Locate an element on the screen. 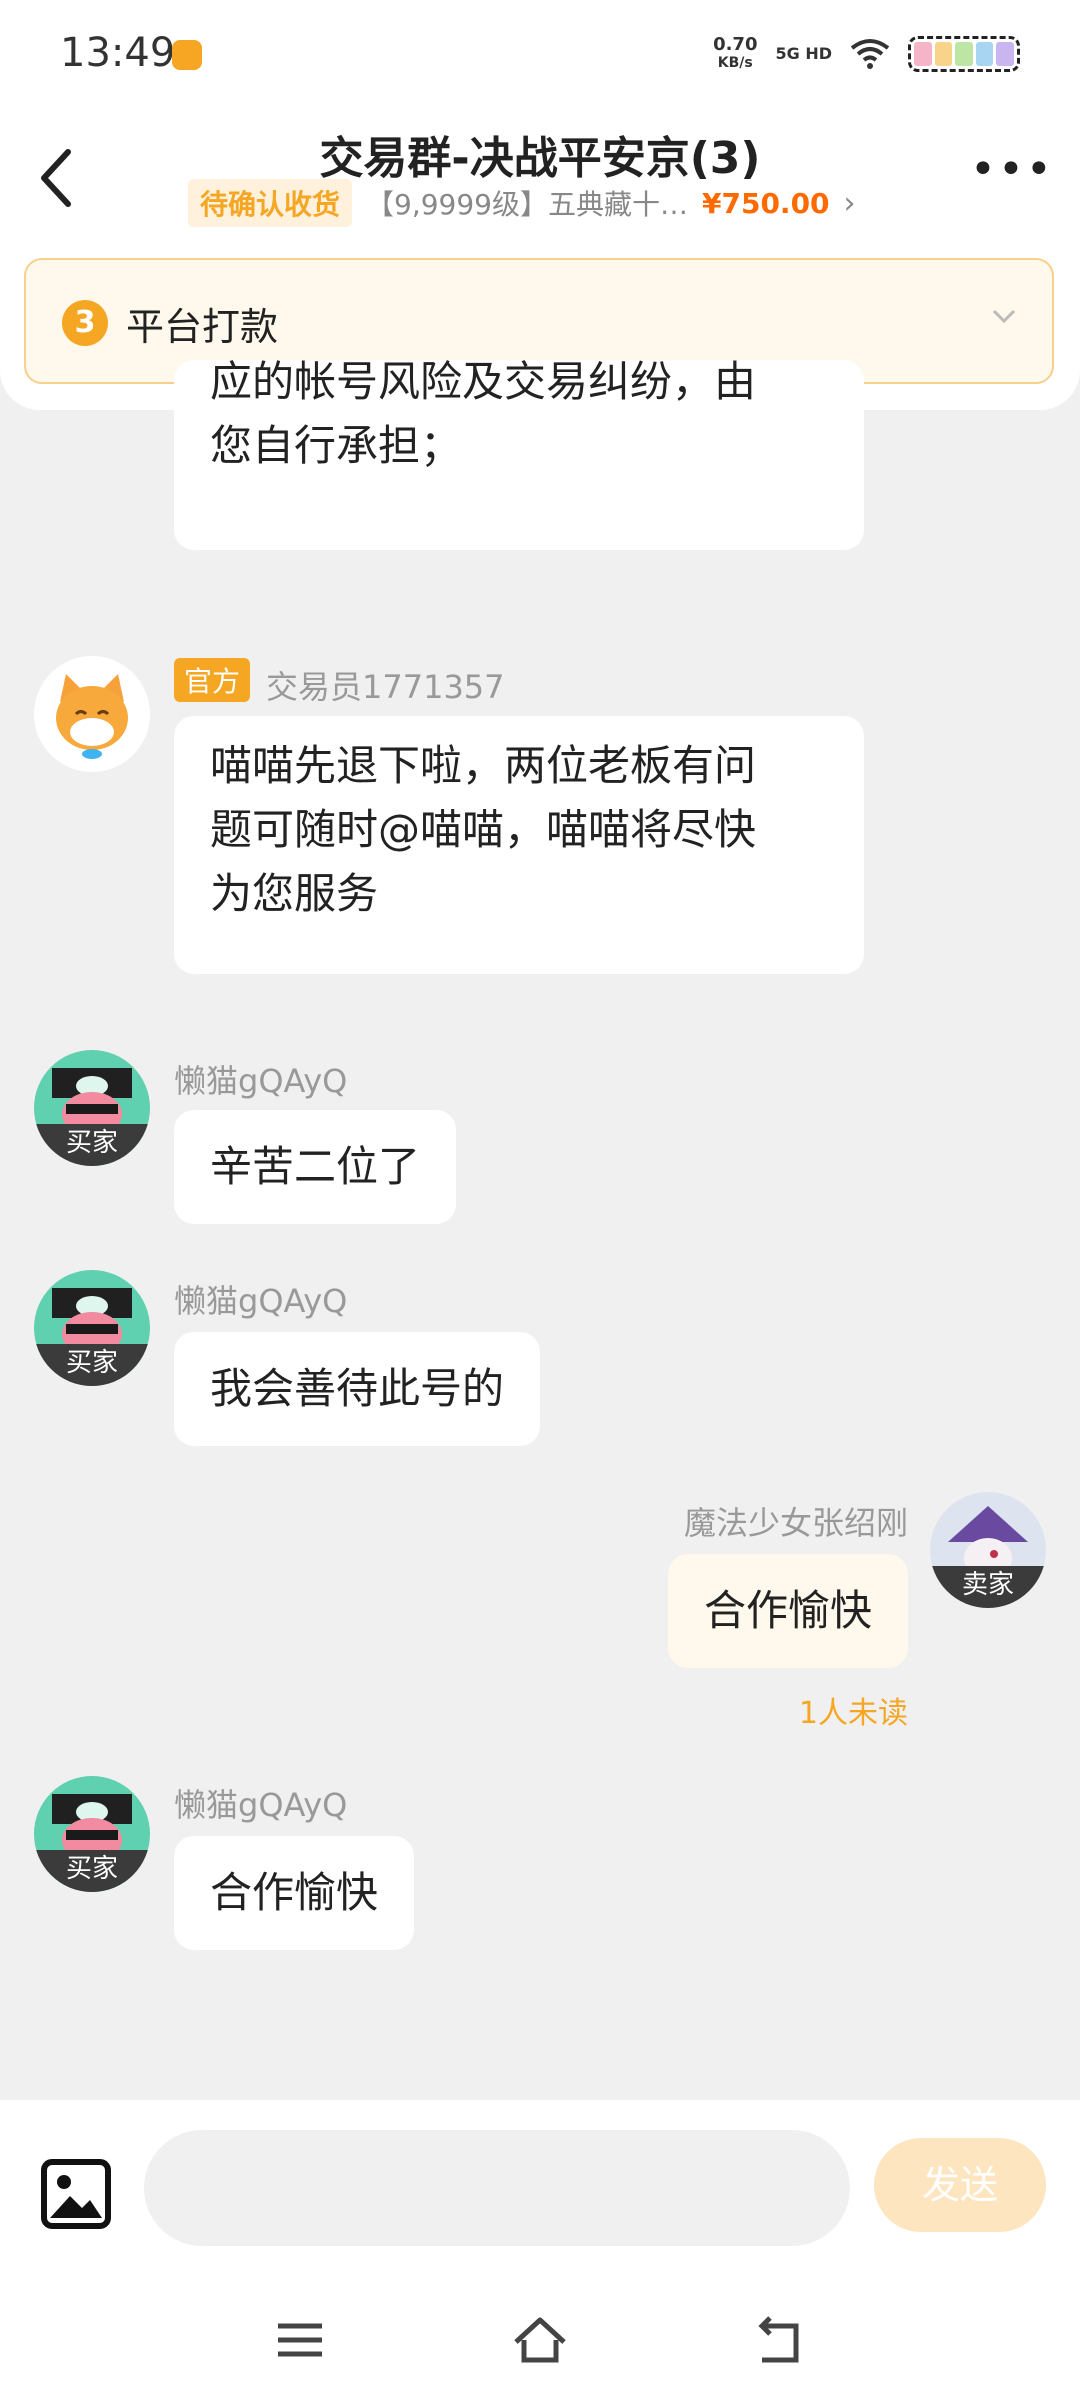 The height and width of the screenshot is (2400, 1080). sender-name: 魔法少女张绍刚 is located at coordinates (795, 1523).